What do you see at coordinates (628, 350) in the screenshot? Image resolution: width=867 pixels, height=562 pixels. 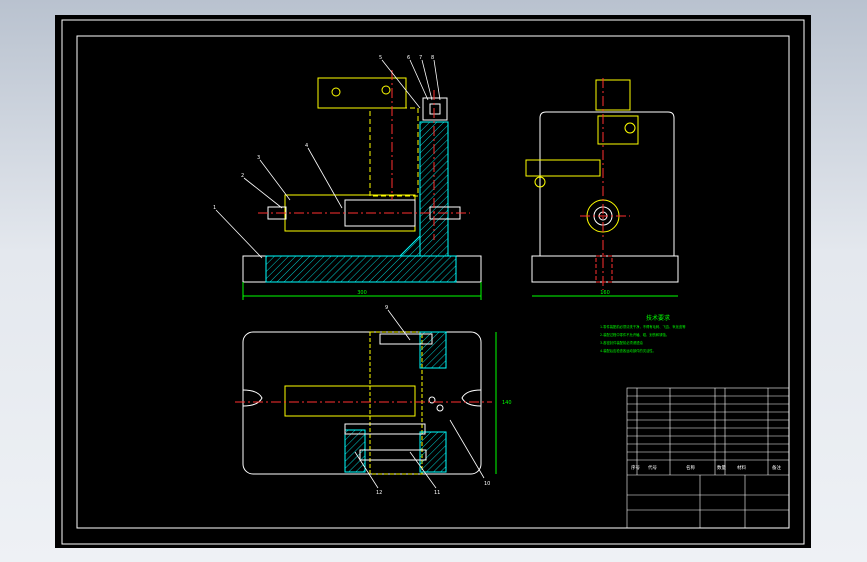 I see `tech-req-line-4: 4.装配后应检查各运动部件的灵活性。` at bounding box center [628, 350].